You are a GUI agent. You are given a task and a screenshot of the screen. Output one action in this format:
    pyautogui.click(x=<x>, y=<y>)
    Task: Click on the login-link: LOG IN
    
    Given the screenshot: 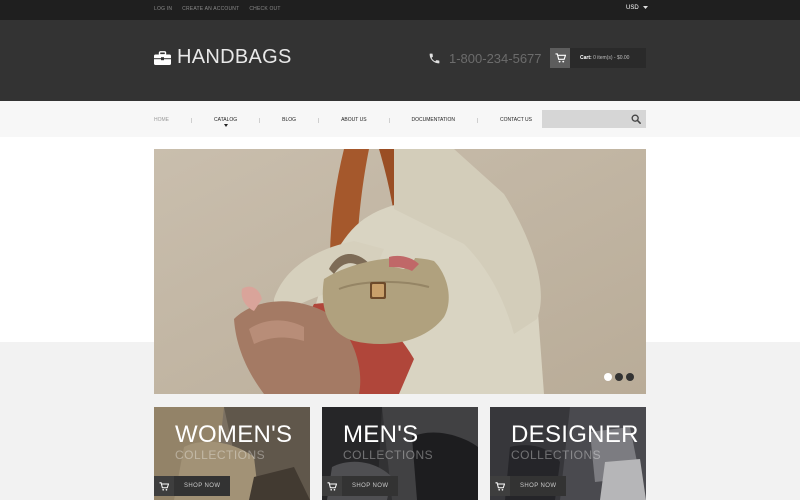 What is the action you would take?
    pyautogui.click(x=163, y=9)
    